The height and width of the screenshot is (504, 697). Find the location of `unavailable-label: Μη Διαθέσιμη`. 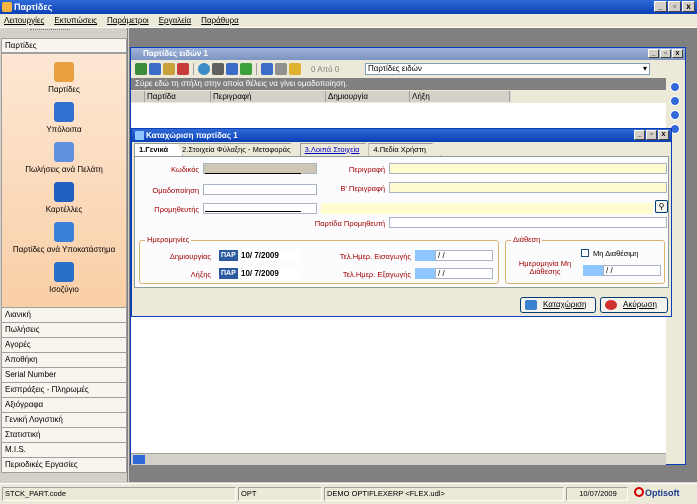

unavailable-label: Μη Διαθέσιμη is located at coordinates (616, 253).